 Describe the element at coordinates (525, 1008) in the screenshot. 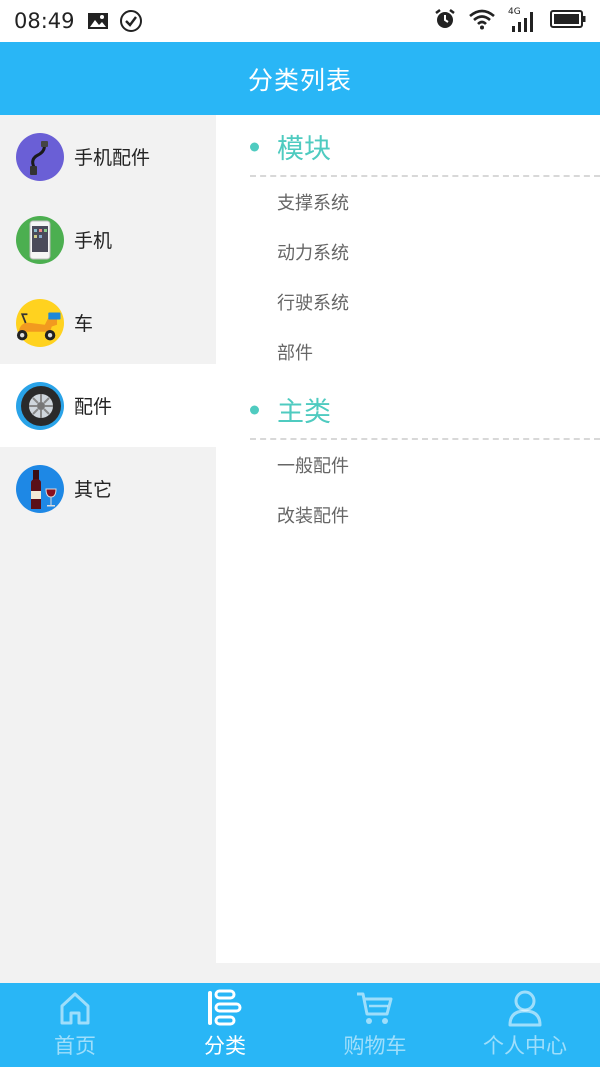

I see `user-icon` at that location.